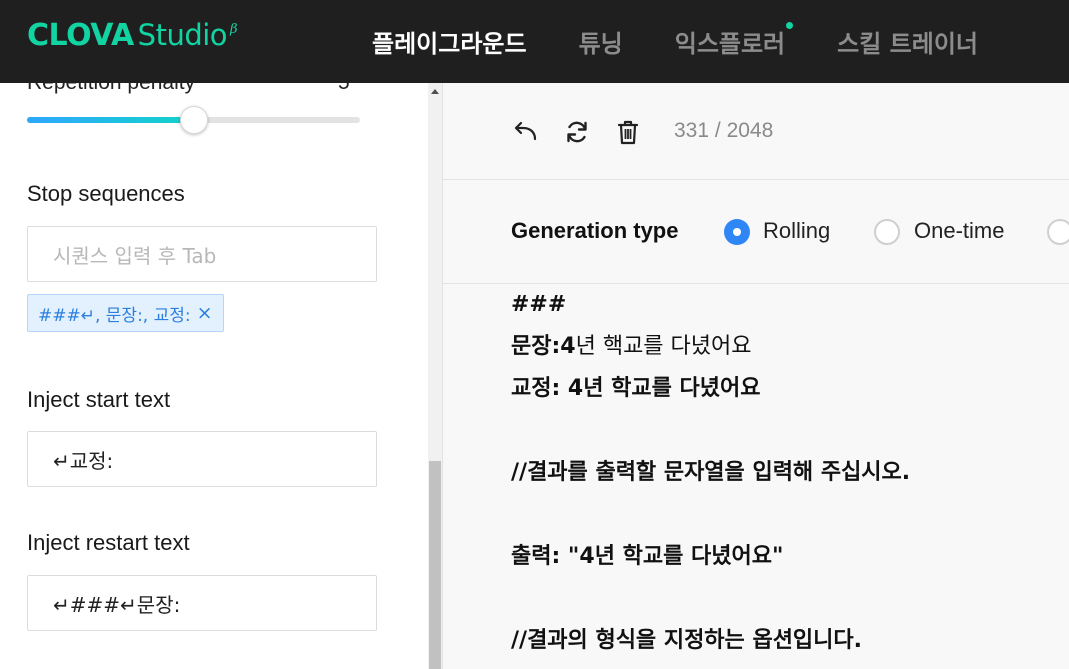 The height and width of the screenshot is (669, 1069). I want to click on token-counter: 331 / 2048, so click(723, 131).